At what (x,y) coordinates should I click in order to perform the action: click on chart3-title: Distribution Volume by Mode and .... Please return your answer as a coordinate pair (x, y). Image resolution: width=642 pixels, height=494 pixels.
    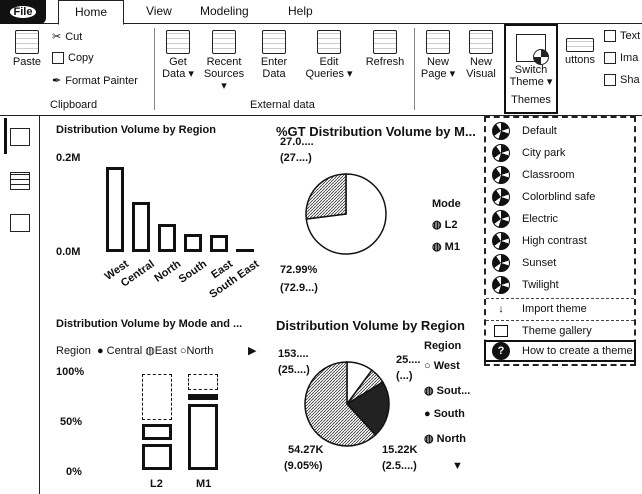
    Looking at the image, I should click on (149, 324).